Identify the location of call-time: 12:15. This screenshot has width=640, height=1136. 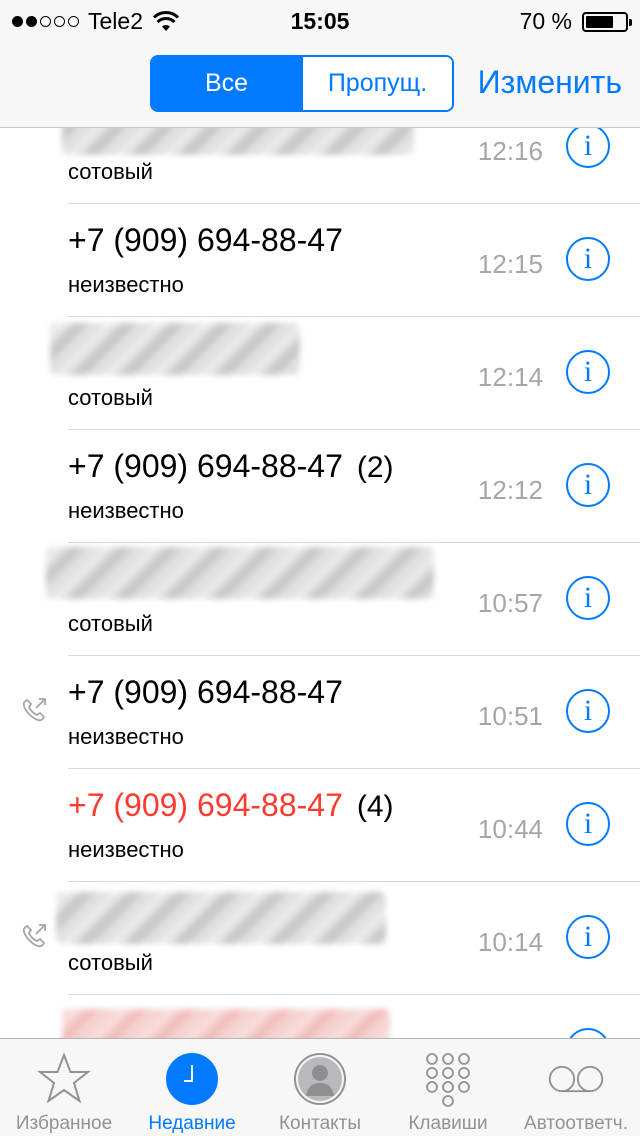
(510, 264).